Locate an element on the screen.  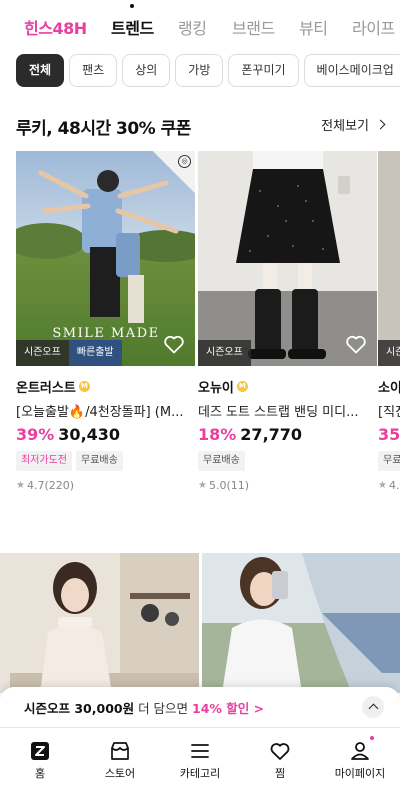
brand-name-row: 오뉴이 M is located at coordinates (287, 386).